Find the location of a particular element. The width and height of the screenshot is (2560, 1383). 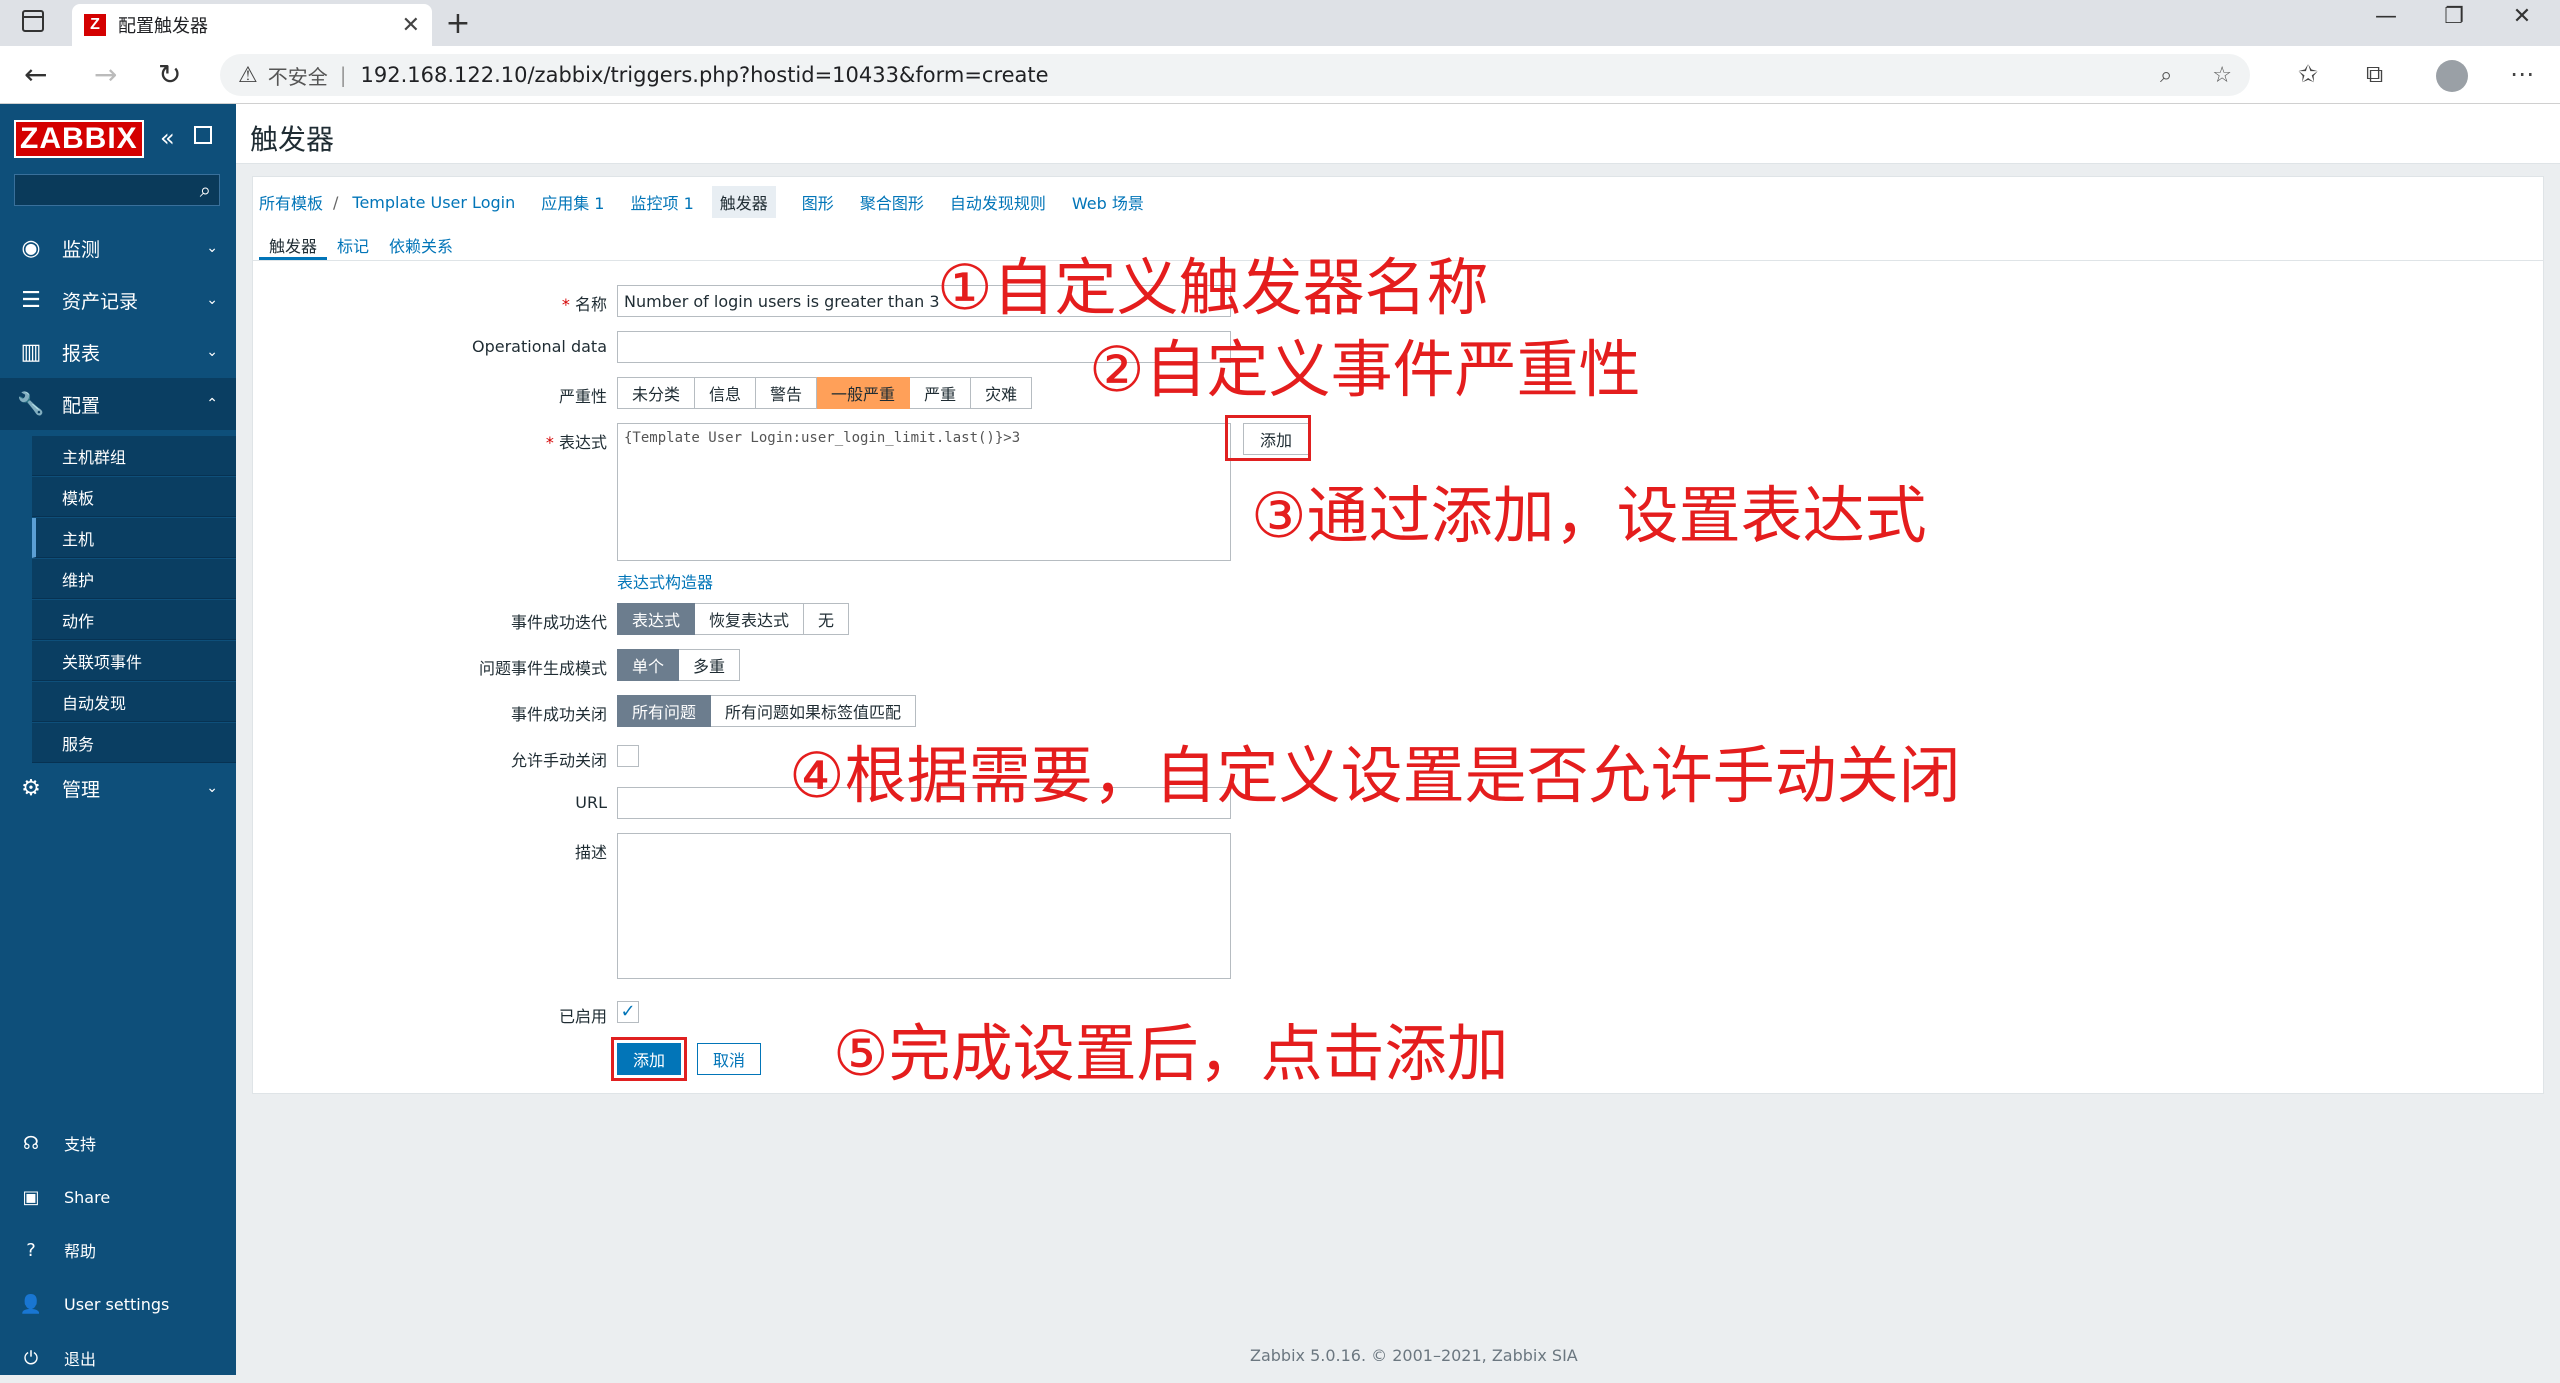

favorites-icon: ✩ is located at coordinates (2308, 74).